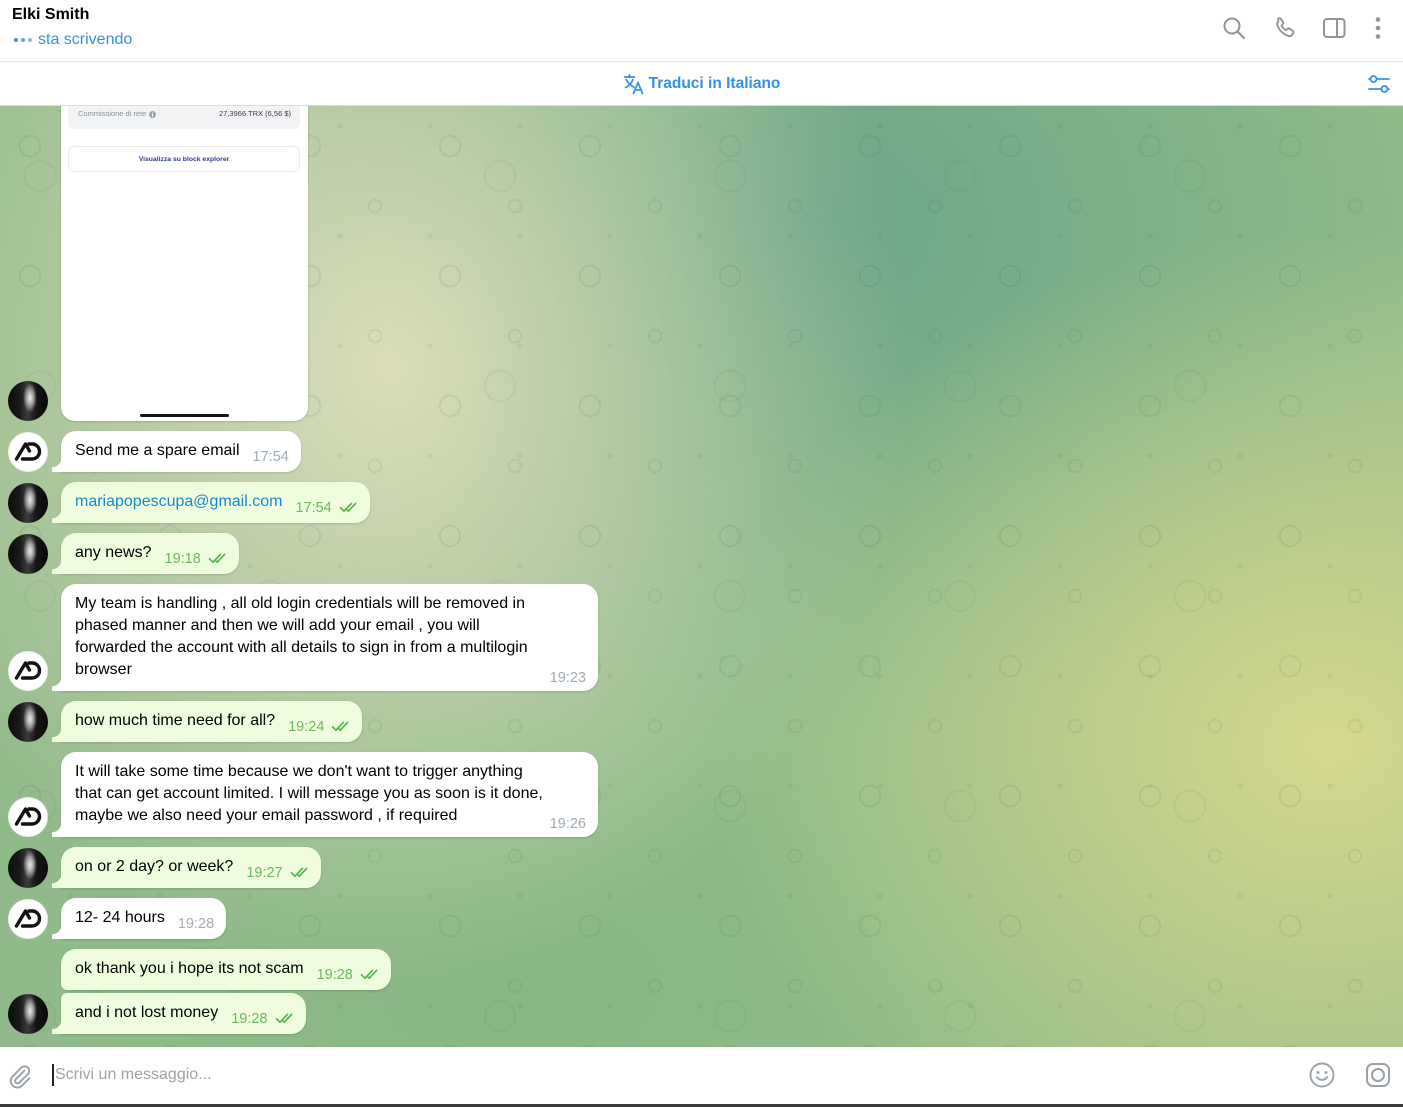 The width and height of the screenshot is (1403, 1107). What do you see at coordinates (153, 114) in the screenshot?
I see `info-icon` at bounding box center [153, 114].